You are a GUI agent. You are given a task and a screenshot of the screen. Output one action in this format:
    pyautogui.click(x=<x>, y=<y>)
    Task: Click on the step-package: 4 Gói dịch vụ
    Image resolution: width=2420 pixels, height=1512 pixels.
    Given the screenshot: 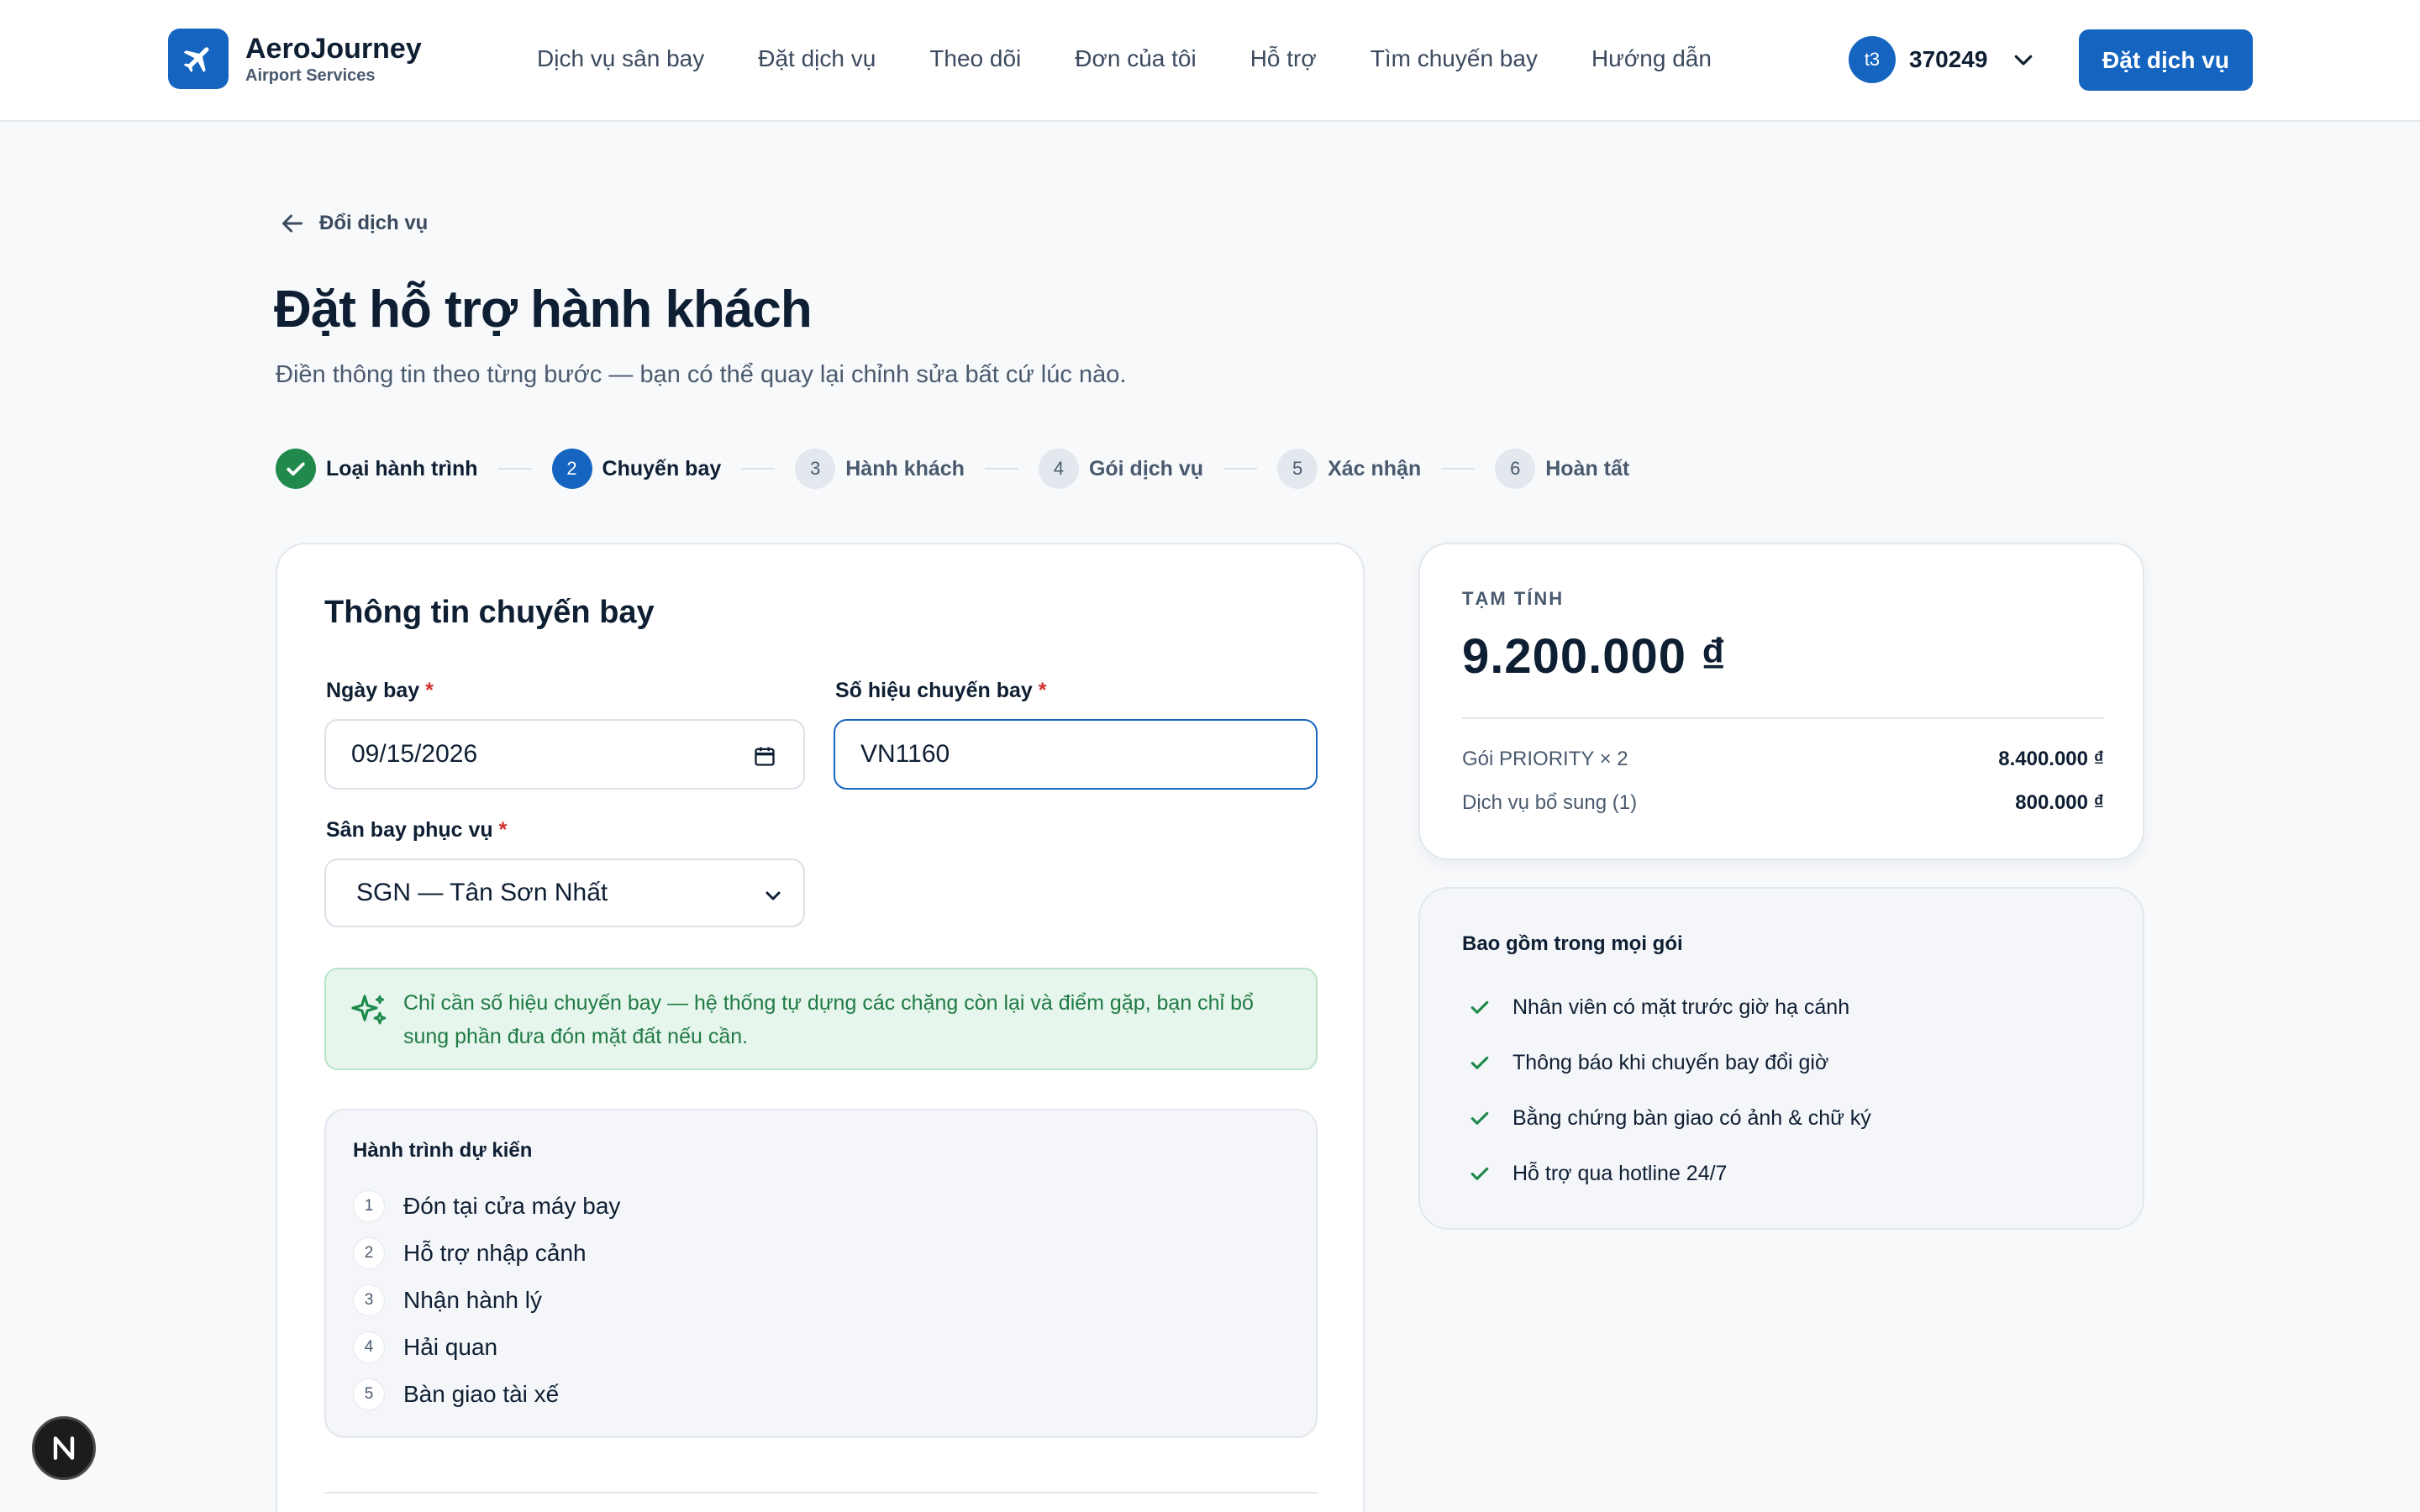 What is the action you would take?
    pyautogui.click(x=1121, y=469)
    